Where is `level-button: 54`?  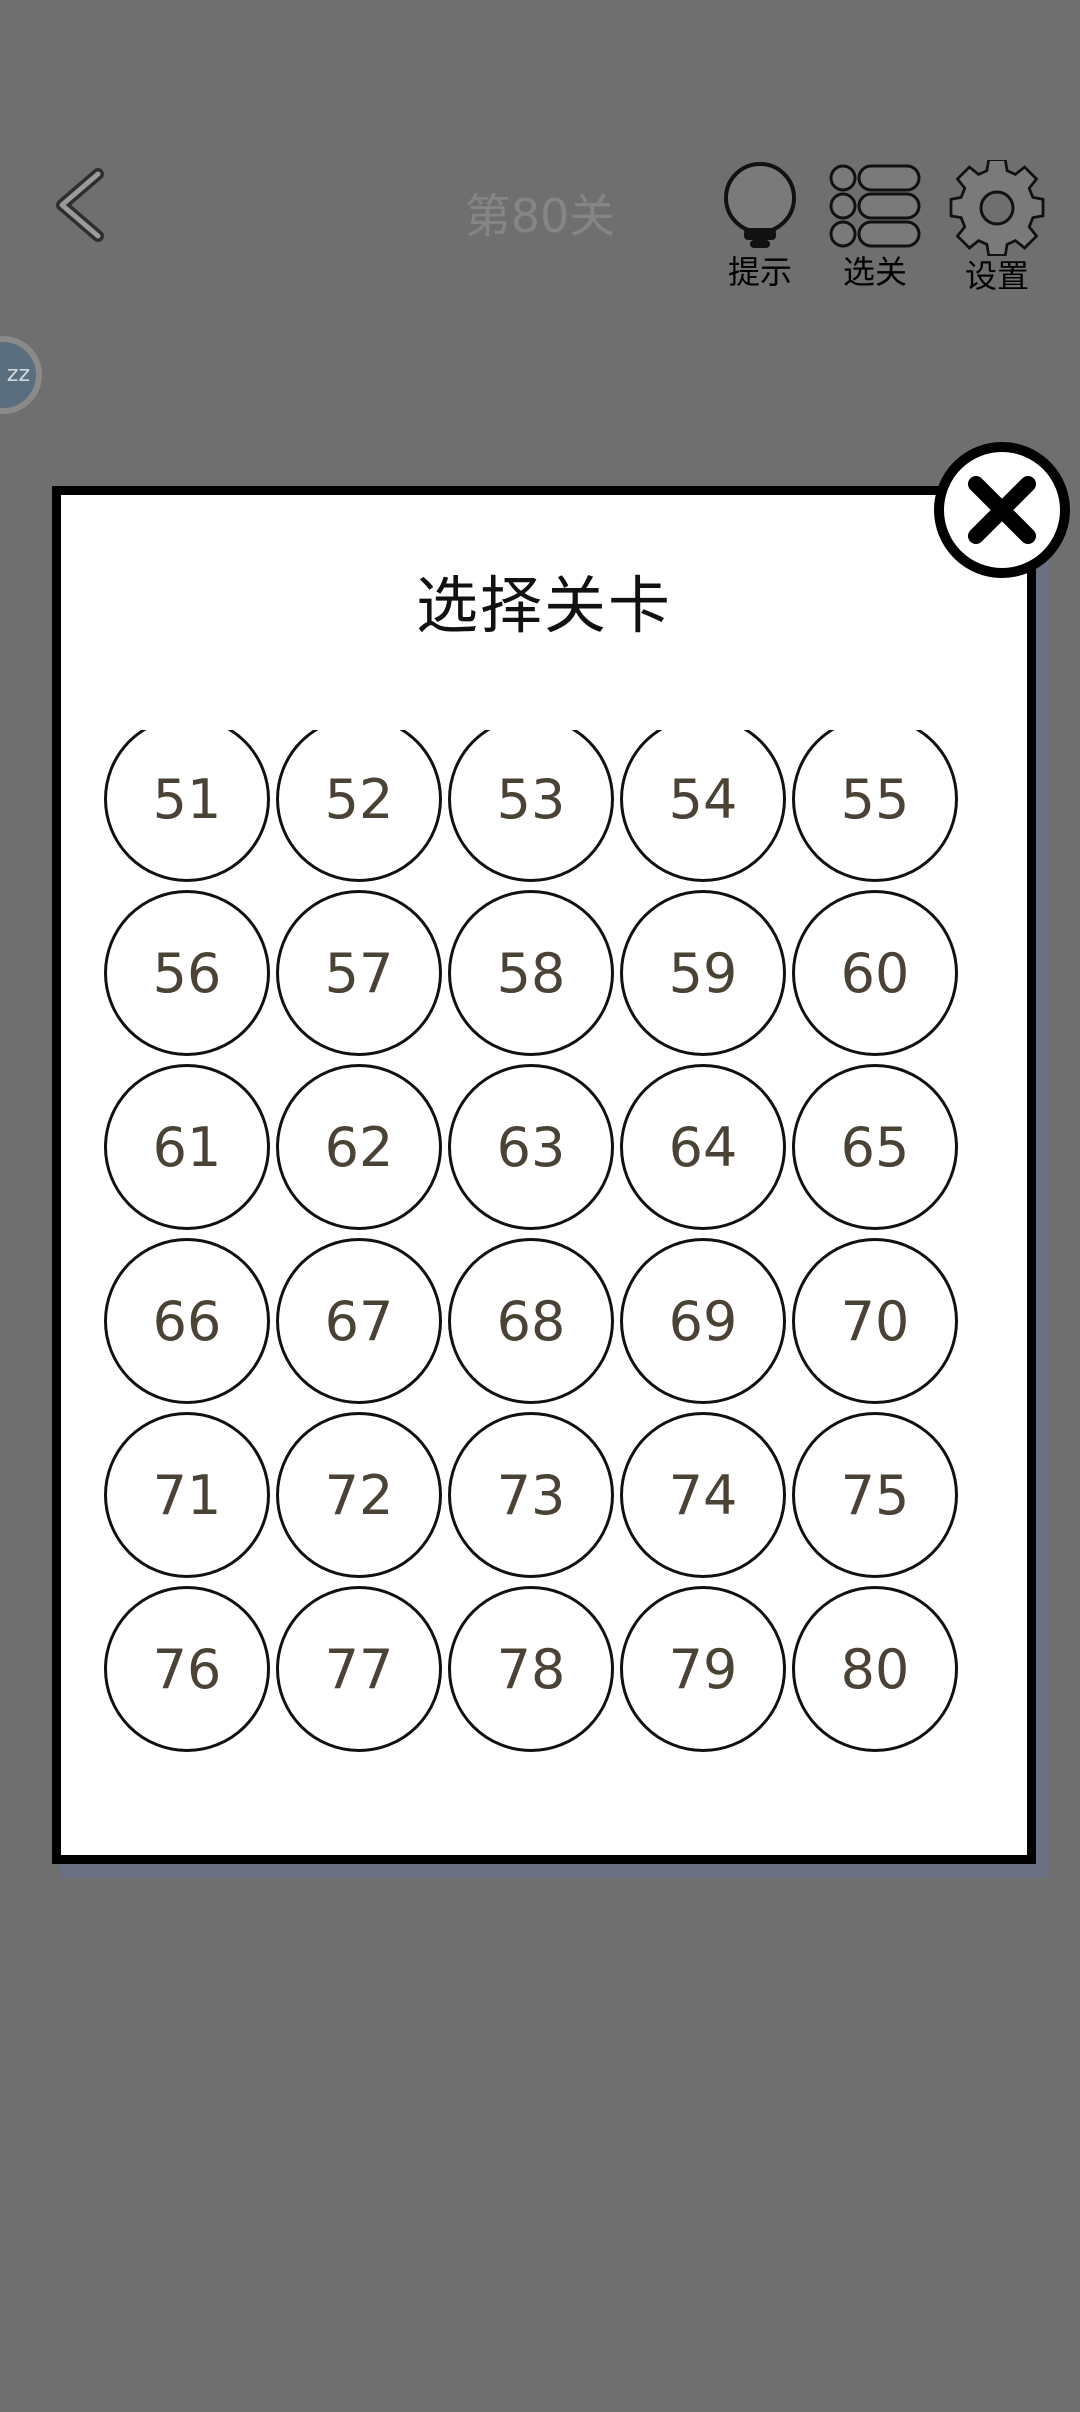 level-button: 54 is located at coordinates (703, 806).